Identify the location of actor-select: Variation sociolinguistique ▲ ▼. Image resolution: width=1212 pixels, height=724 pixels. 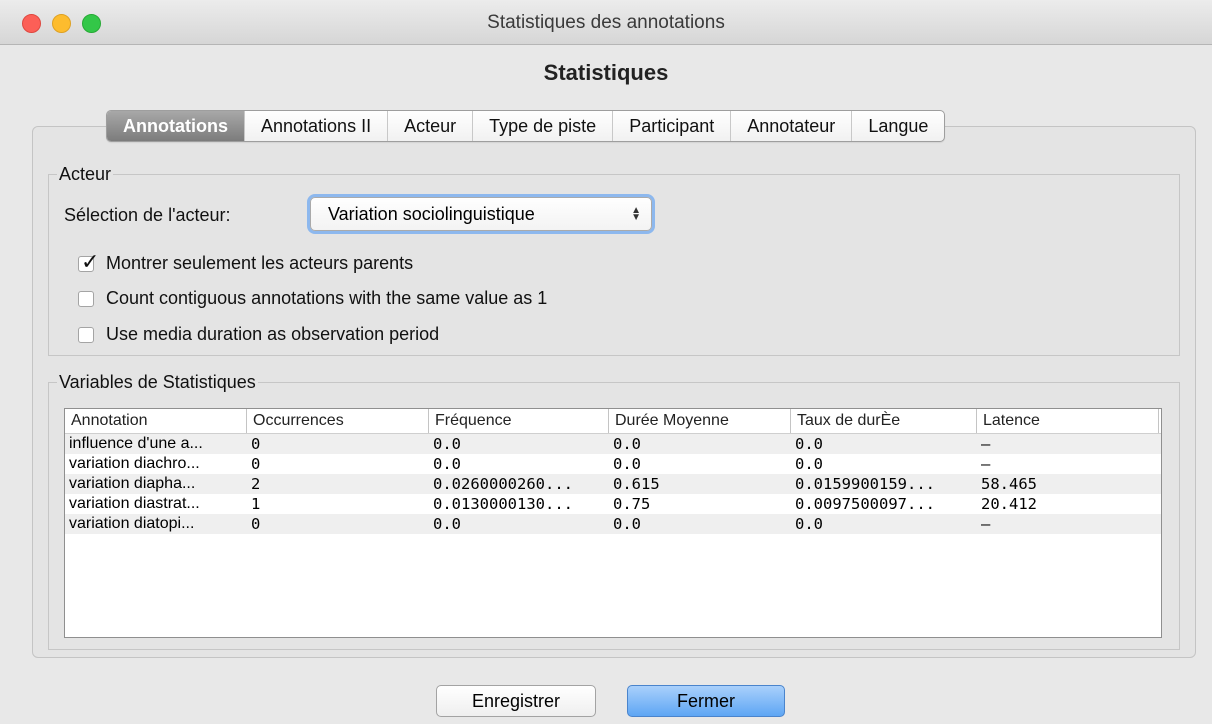
(481, 214).